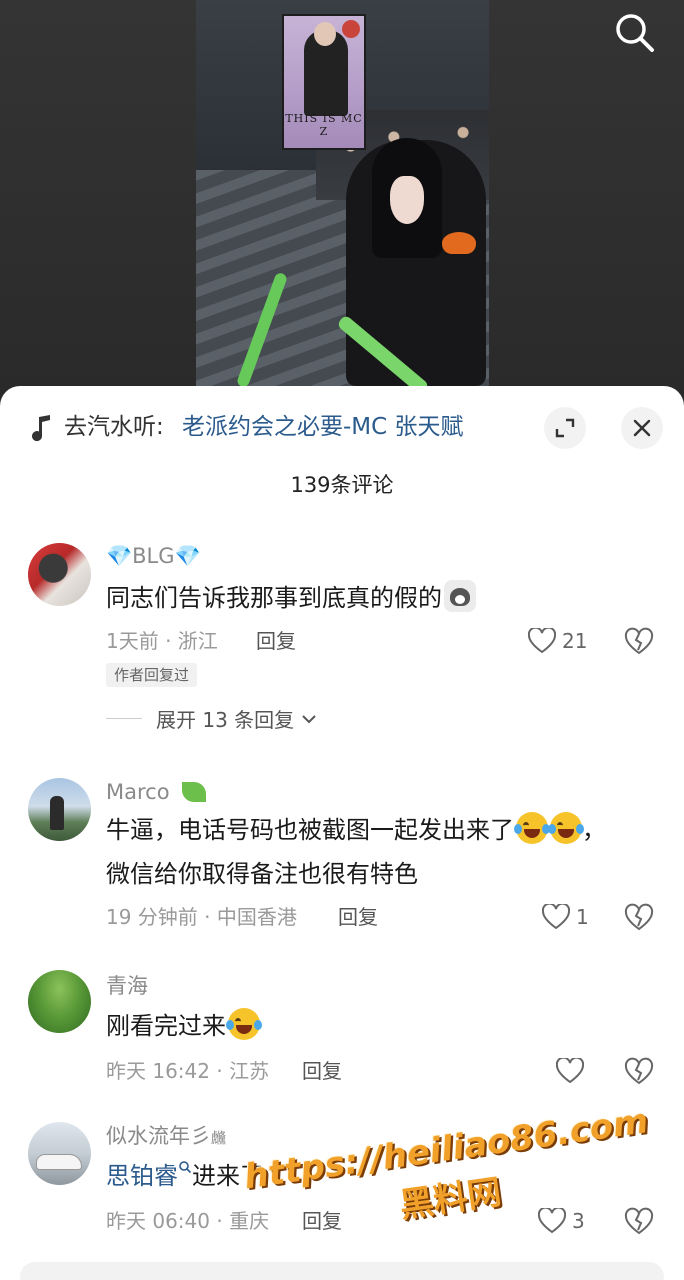 Image resolution: width=684 pixels, height=1280 pixels. What do you see at coordinates (41, 428) in the screenshot?
I see `music-note-icon` at bounding box center [41, 428].